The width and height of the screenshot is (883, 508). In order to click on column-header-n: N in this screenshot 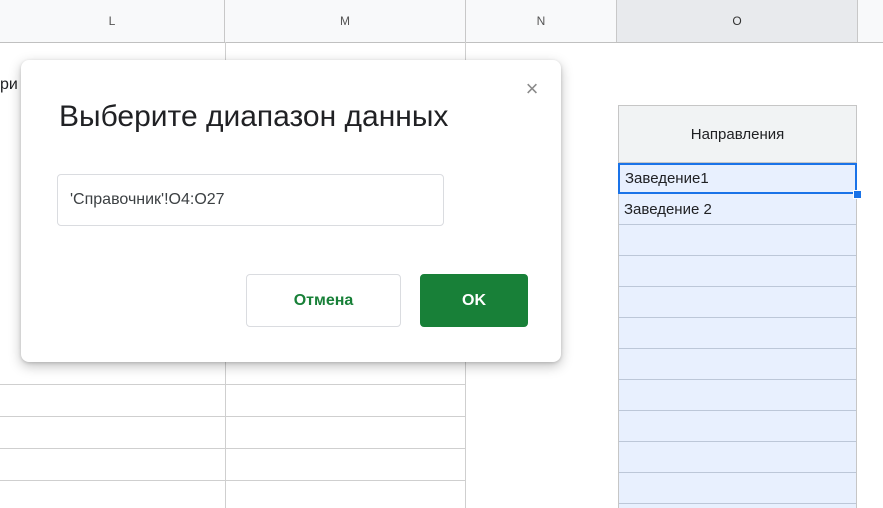, I will do `click(541, 21)`.